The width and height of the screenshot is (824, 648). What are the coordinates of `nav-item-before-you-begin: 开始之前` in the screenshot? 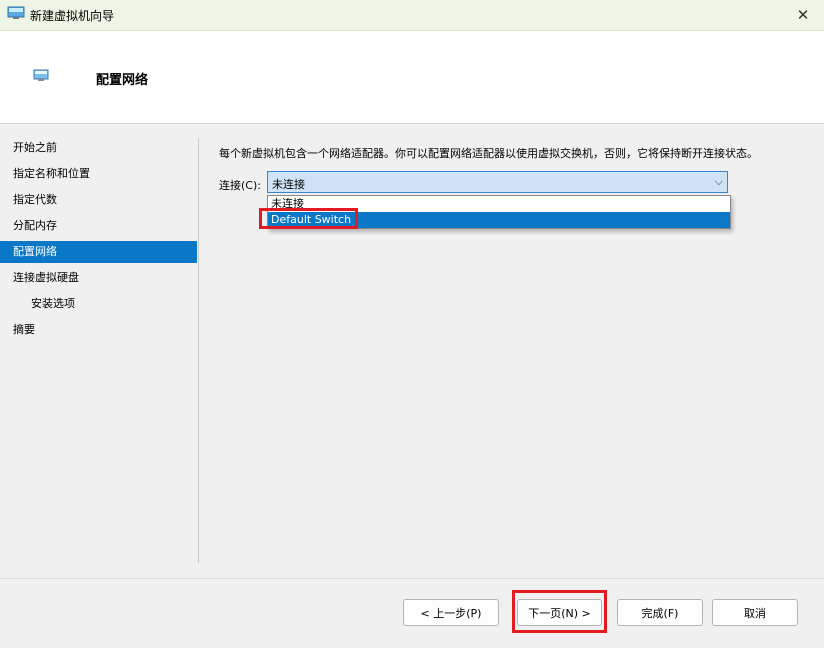 It's located at (98, 148).